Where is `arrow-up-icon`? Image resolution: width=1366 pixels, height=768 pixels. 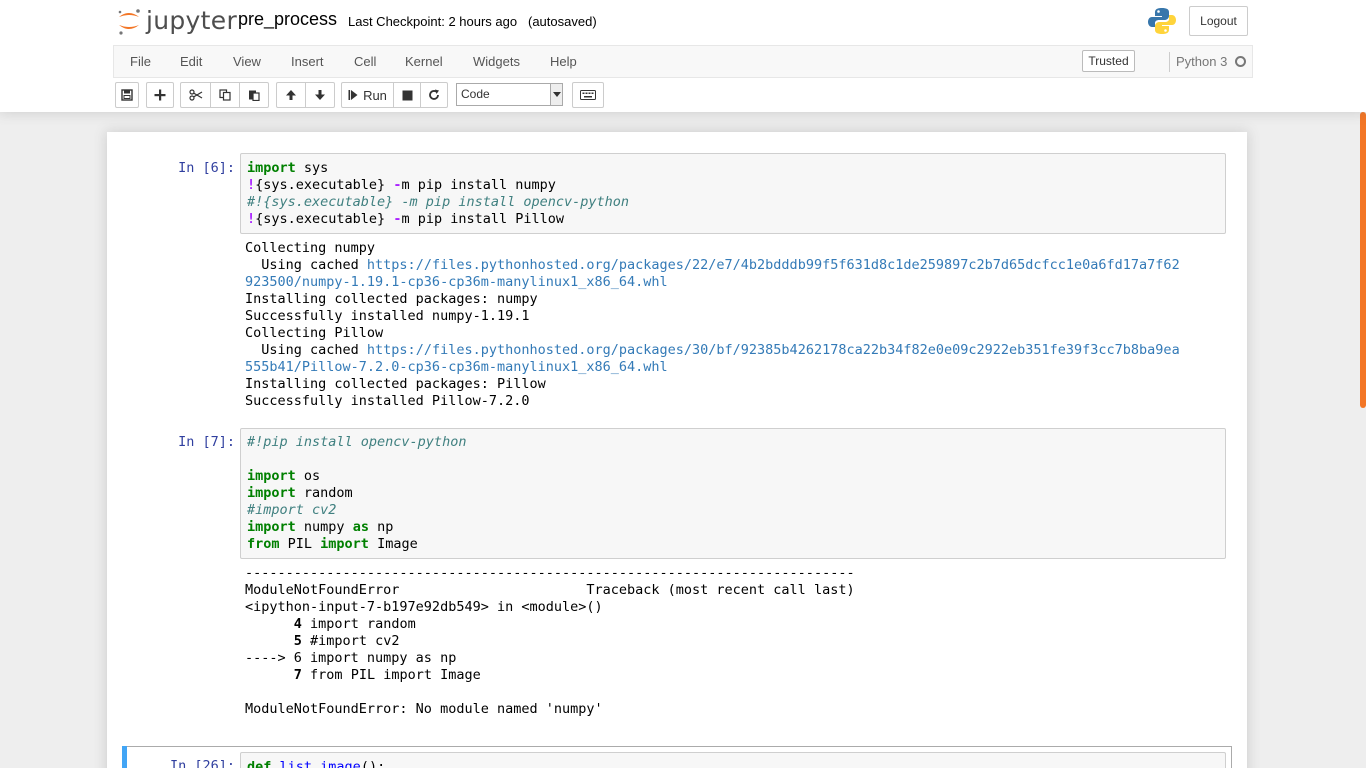 arrow-up-icon is located at coordinates (291, 95).